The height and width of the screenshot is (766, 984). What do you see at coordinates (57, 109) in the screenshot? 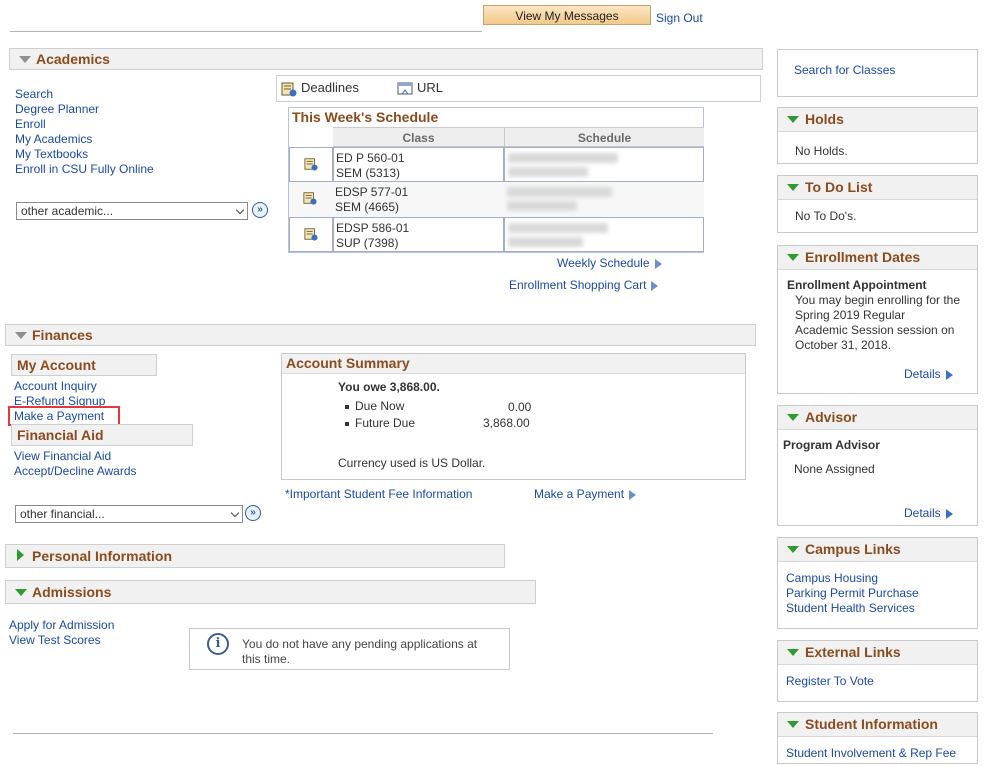
I see `degree-planner-link: Degree Planner` at bounding box center [57, 109].